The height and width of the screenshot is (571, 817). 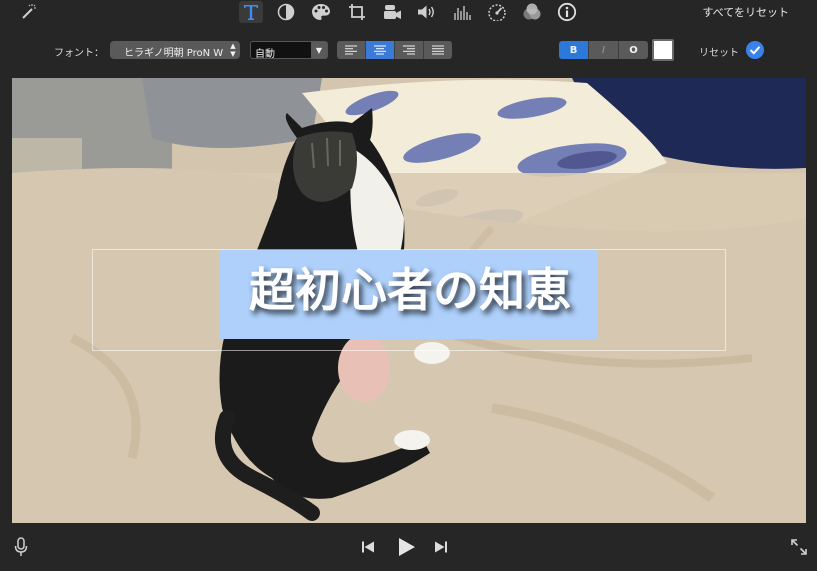 What do you see at coordinates (28, 12) in the screenshot?
I see `magic-wand-icon` at bounding box center [28, 12].